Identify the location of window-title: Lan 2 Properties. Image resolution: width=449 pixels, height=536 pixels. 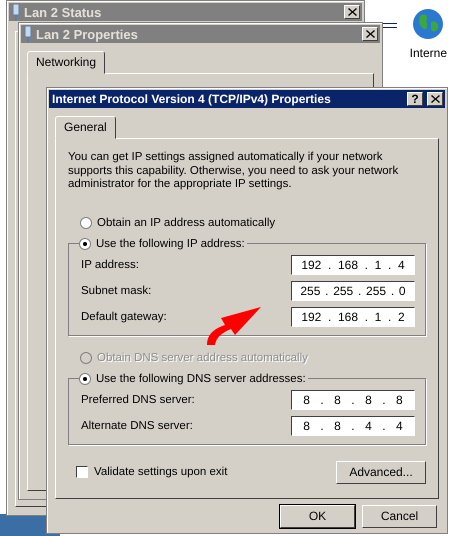
(87, 34).